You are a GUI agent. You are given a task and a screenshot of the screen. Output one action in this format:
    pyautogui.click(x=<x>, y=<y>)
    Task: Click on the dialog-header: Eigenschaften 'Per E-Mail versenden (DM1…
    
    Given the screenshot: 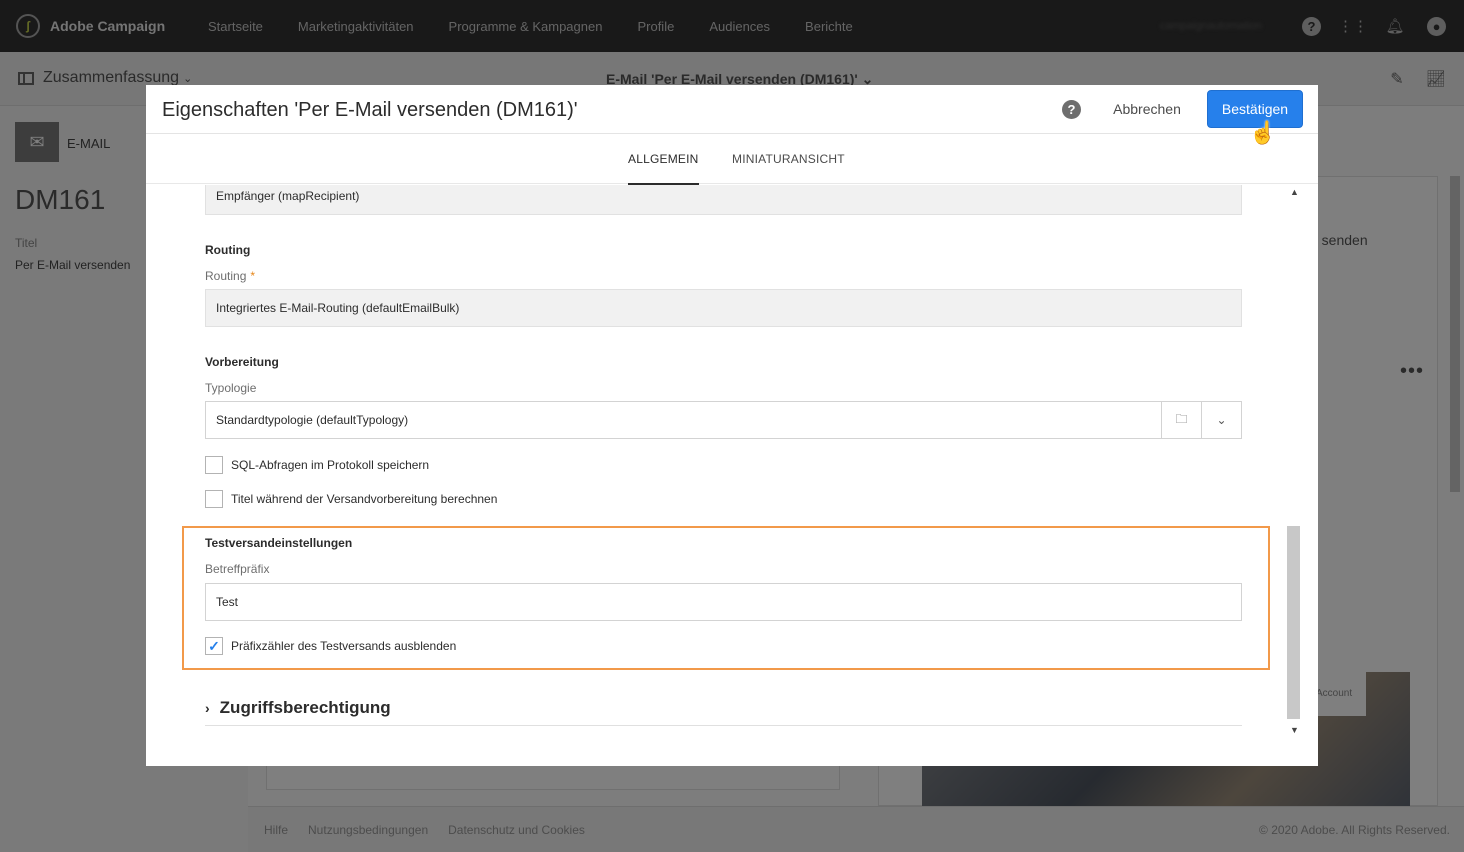 What is the action you would take?
    pyautogui.click(x=732, y=115)
    